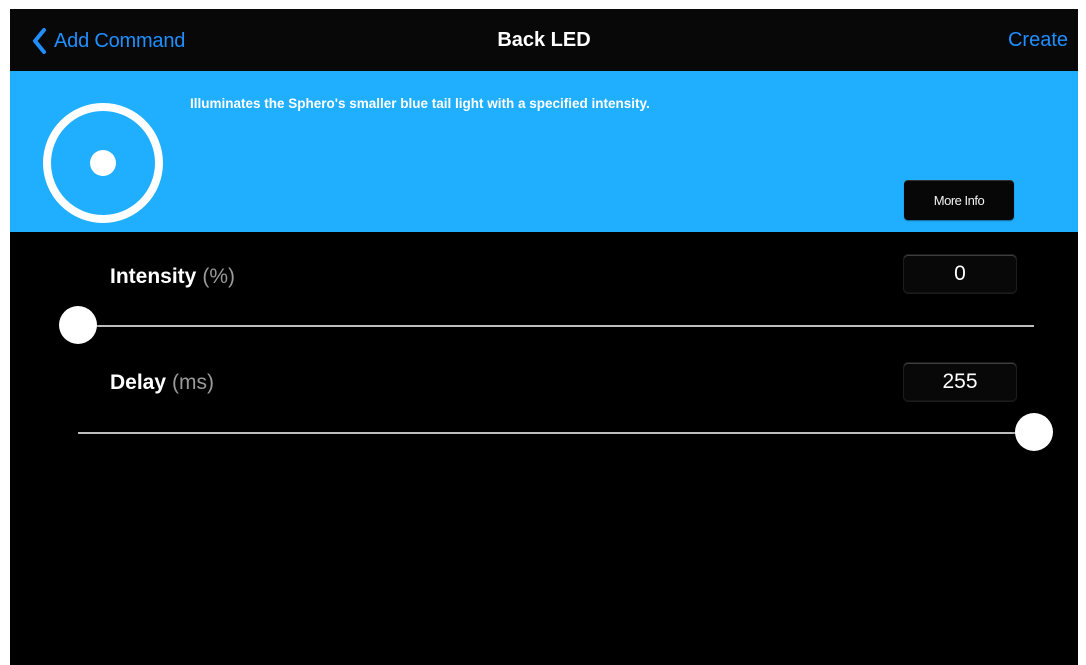 The height and width of the screenshot is (665, 1086). I want to click on delay-slider-thumb, so click(1034, 432).